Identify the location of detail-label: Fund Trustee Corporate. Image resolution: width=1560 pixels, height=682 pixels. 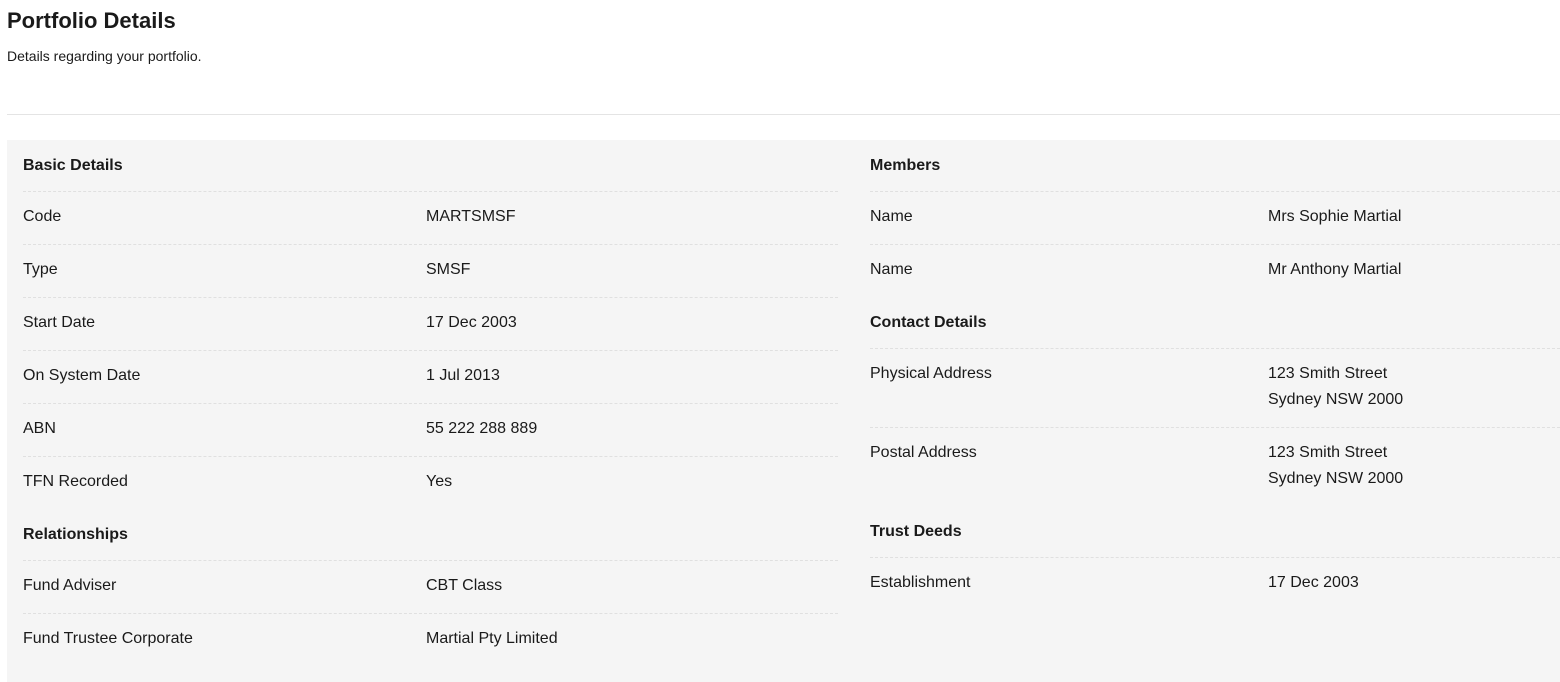
(108, 638).